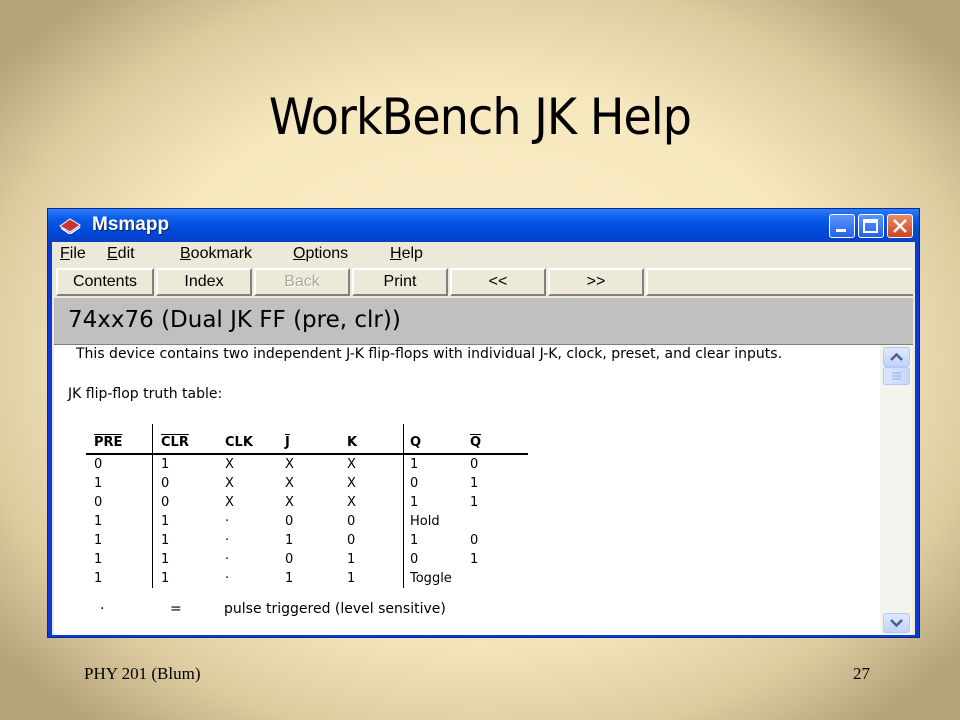  What do you see at coordinates (239, 442) in the screenshot?
I see `col-header-clk: CLK` at bounding box center [239, 442].